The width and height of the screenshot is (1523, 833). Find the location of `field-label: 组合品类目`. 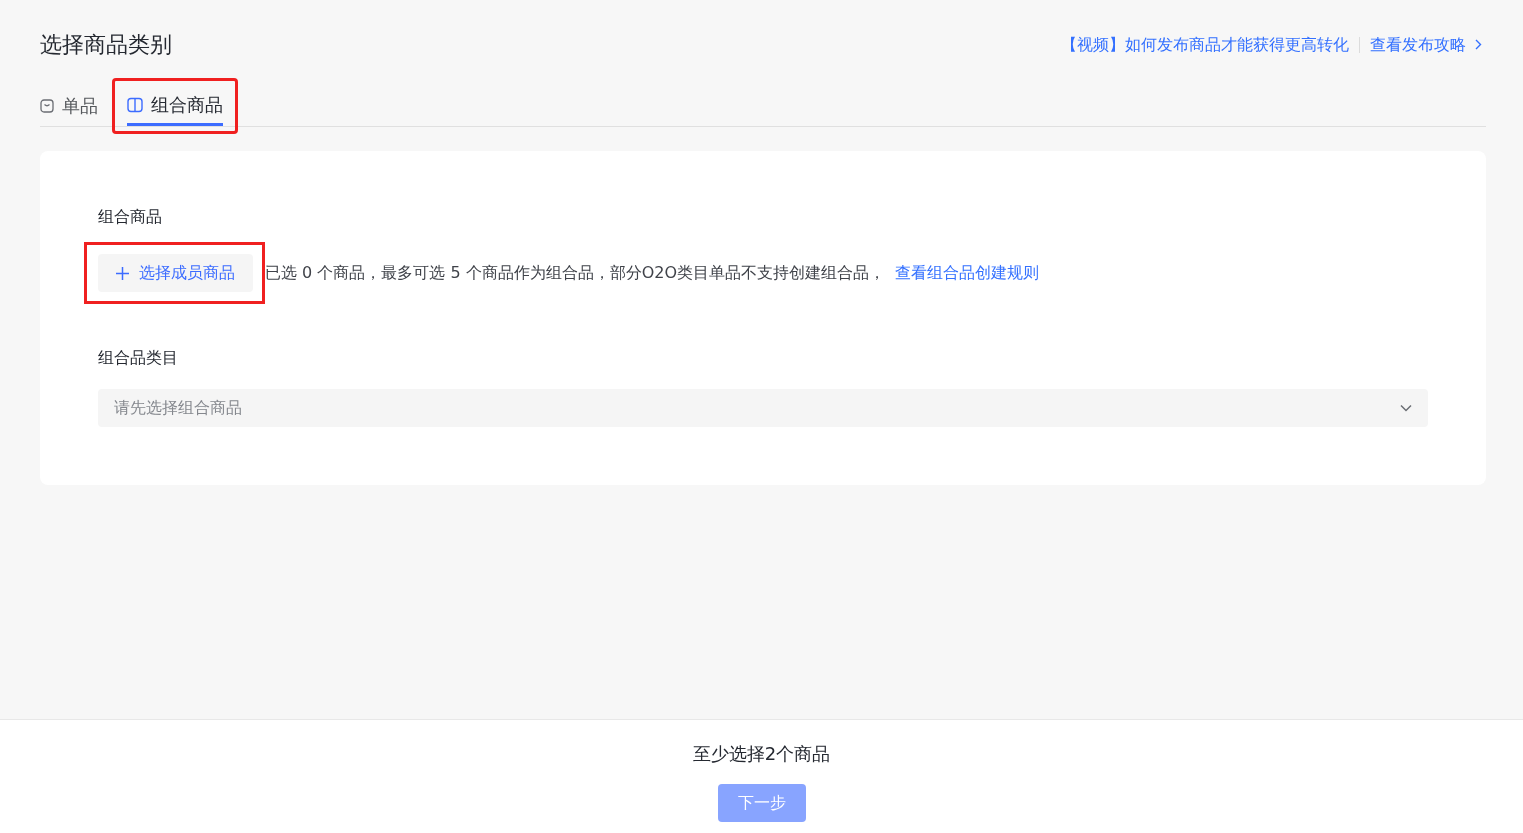

field-label: 组合品类目 is located at coordinates (138, 358).